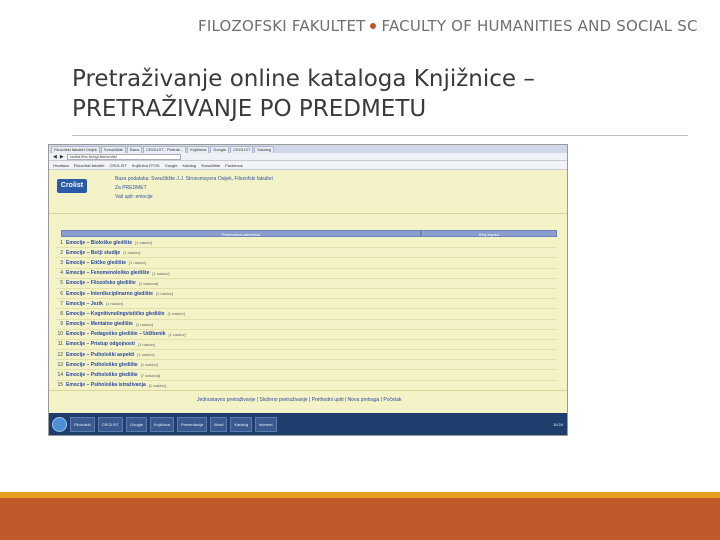  I want to click on browser-tab: Sveučilište, so click(113, 149).